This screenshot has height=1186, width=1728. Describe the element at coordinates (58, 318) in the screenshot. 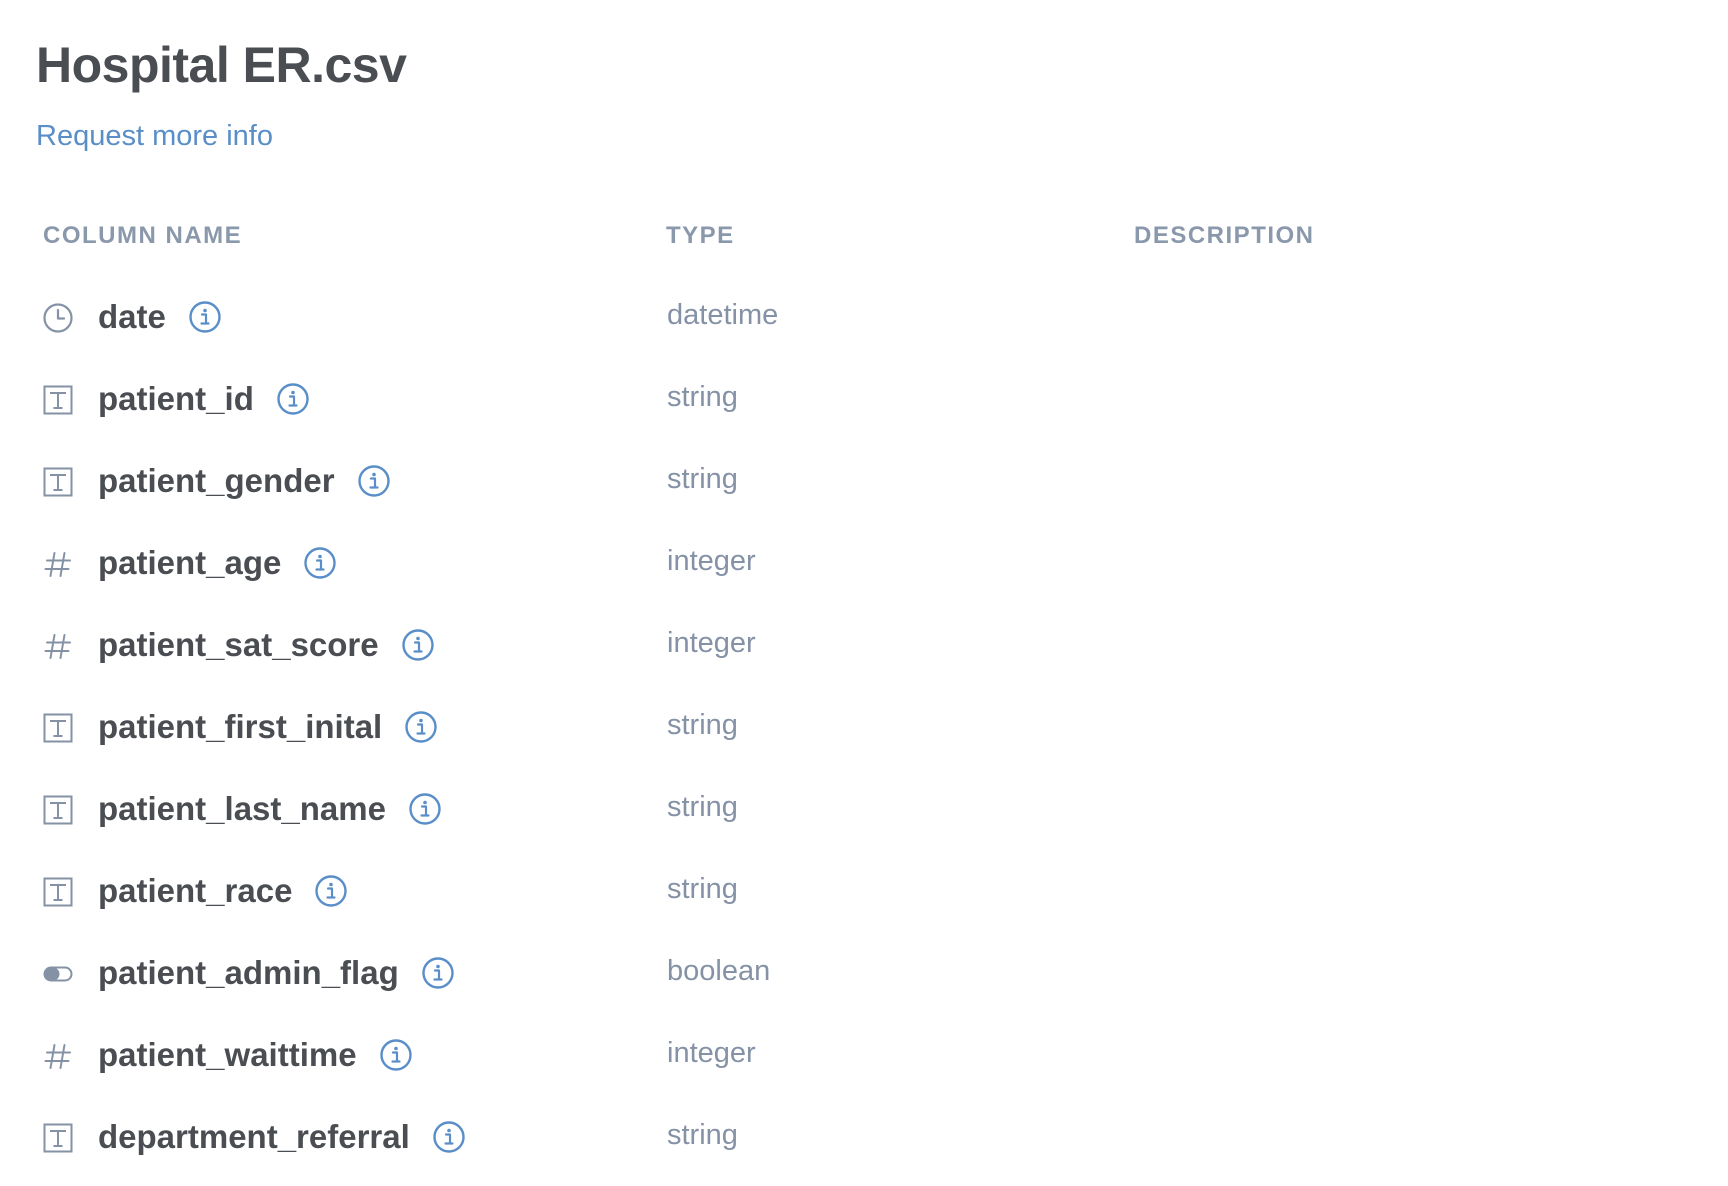

I see `clock-icon` at that location.